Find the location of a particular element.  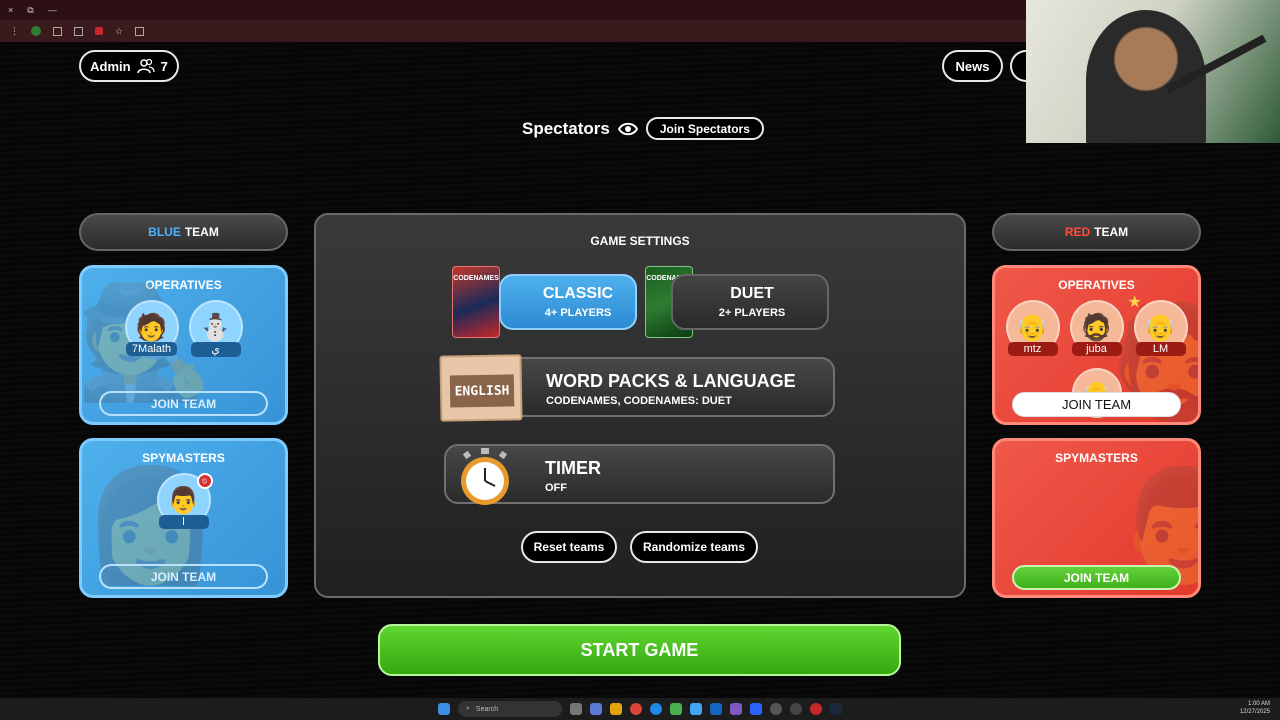

player-avatar: ⛄ ي is located at coordinates (216, 328).